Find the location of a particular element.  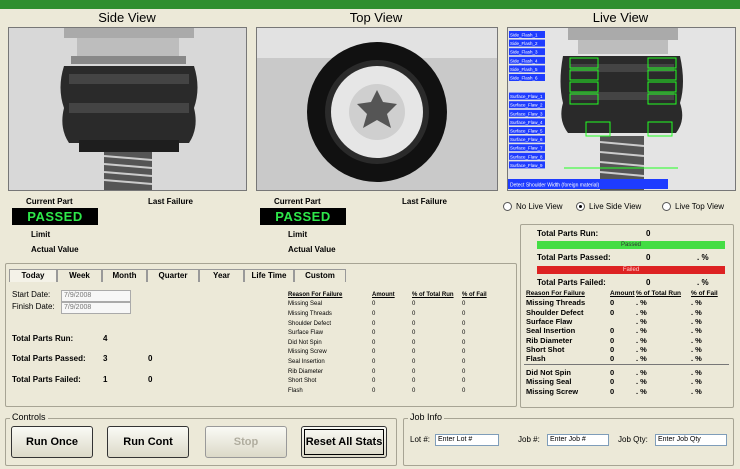

summary-col-amount: Amount is located at coordinates (622, 294).